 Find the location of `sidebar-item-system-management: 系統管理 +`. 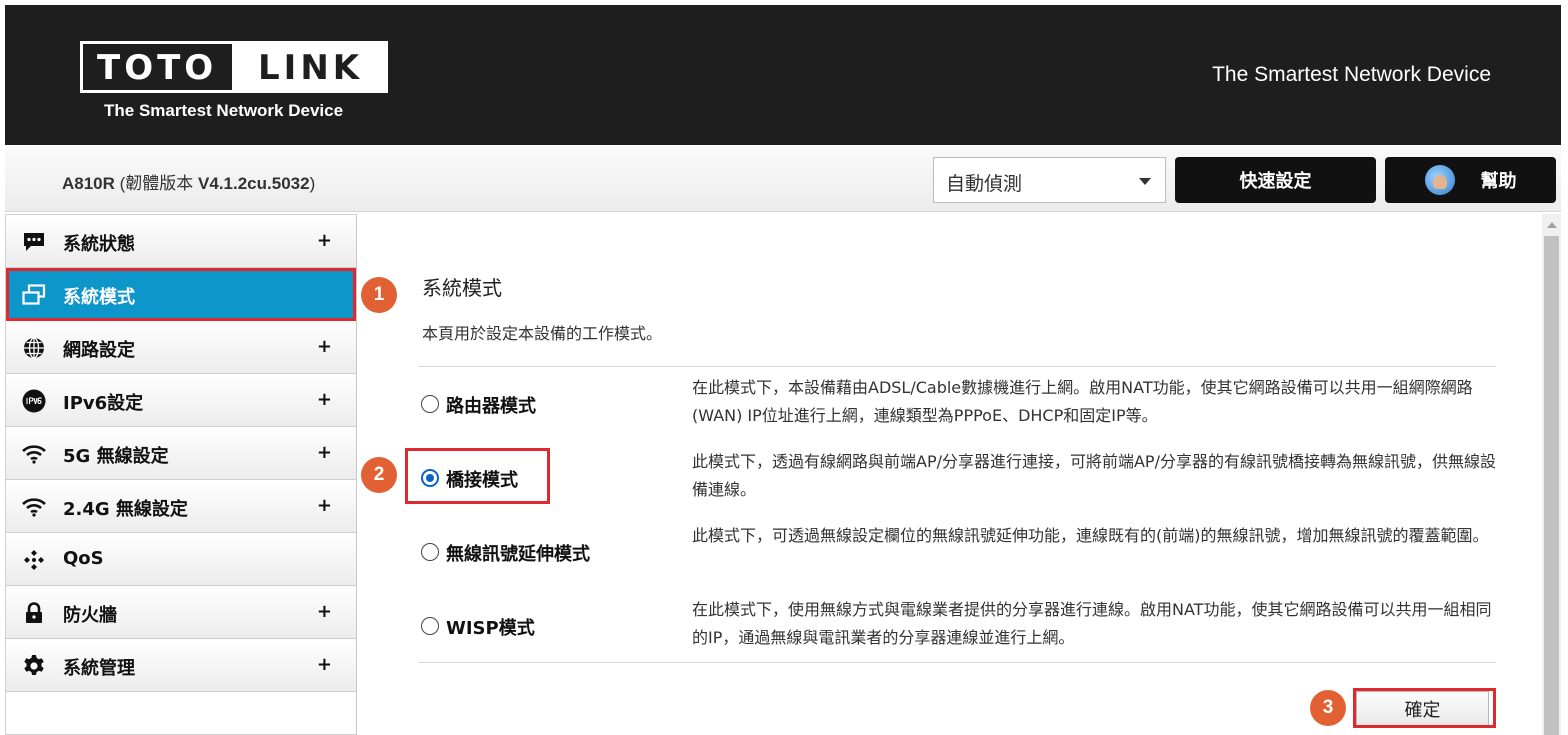

sidebar-item-system-management: 系統管理 + is located at coordinates (181, 665).